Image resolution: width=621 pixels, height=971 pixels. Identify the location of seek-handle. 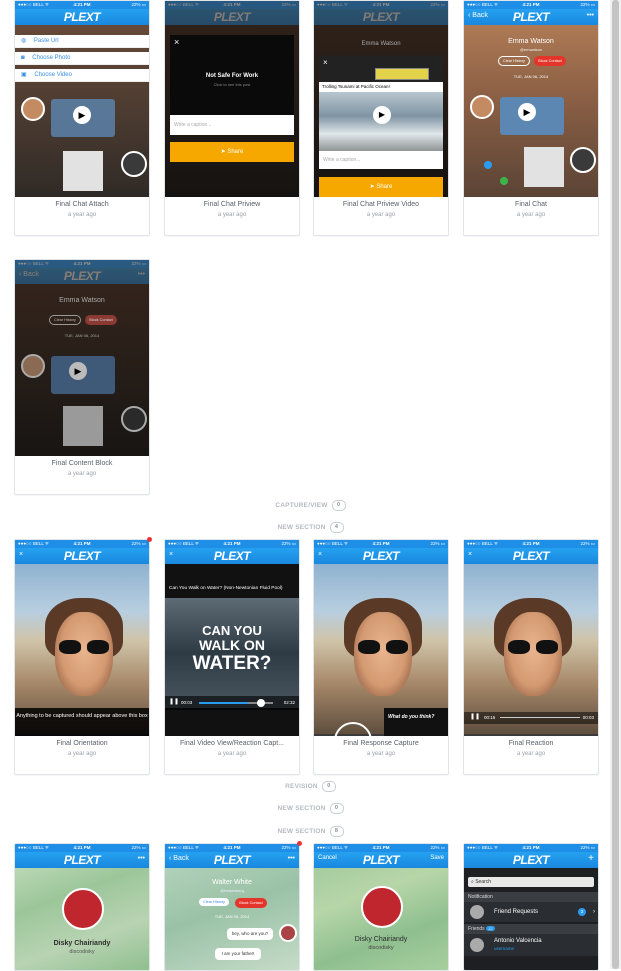
(261, 703).